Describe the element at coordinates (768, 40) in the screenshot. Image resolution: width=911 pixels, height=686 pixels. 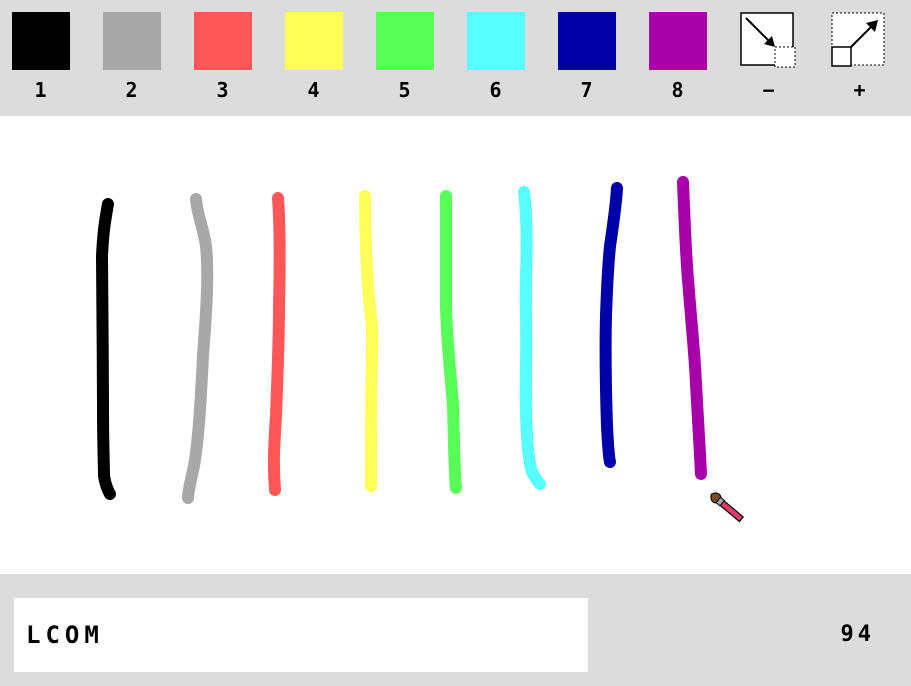
I see `shrink-brush-icon` at that location.